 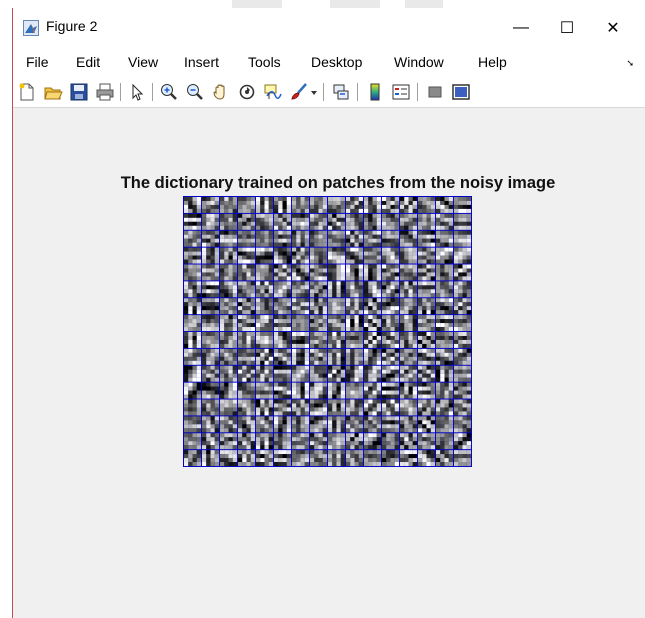 What do you see at coordinates (336, 62) in the screenshot?
I see `menu-desktop: Desktop` at bounding box center [336, 62].